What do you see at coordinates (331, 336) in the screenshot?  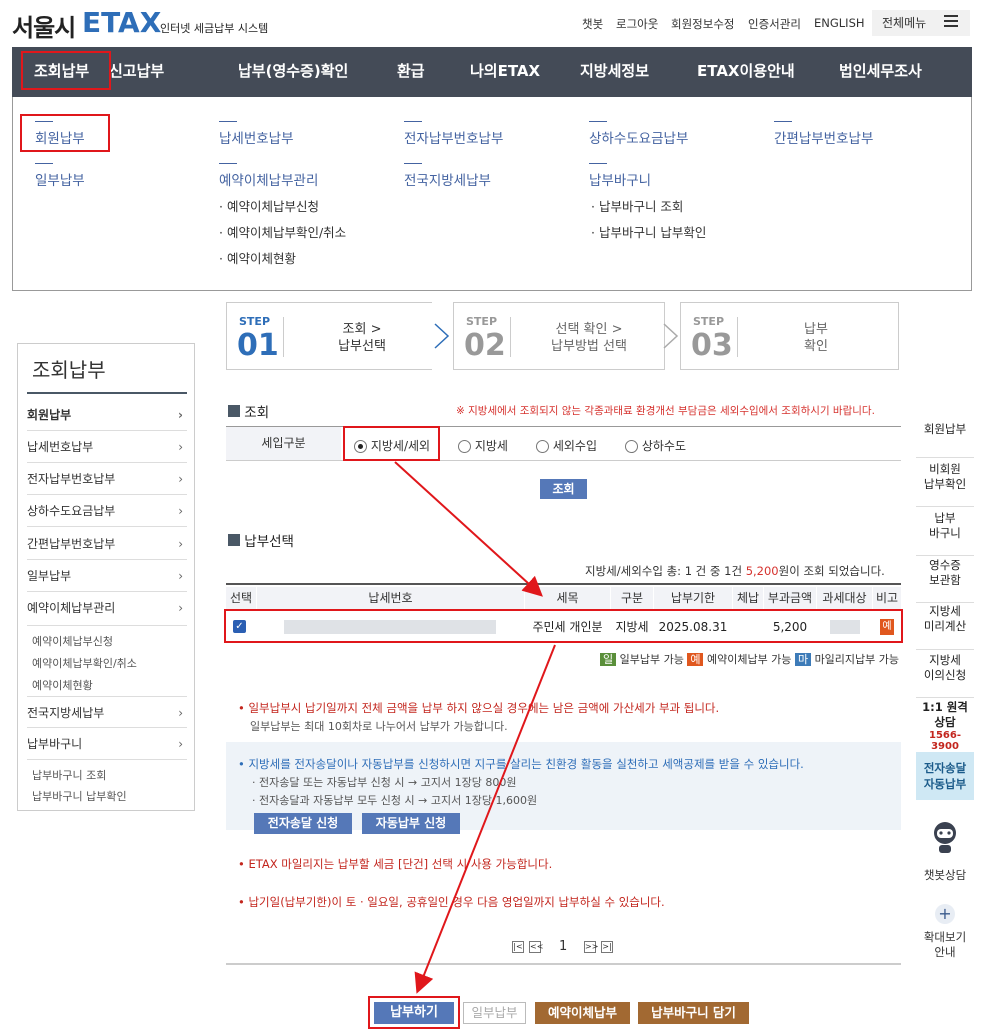 I see `step-1: STEP 01 조회 > 납부선택` at bounding box center [331, 336].